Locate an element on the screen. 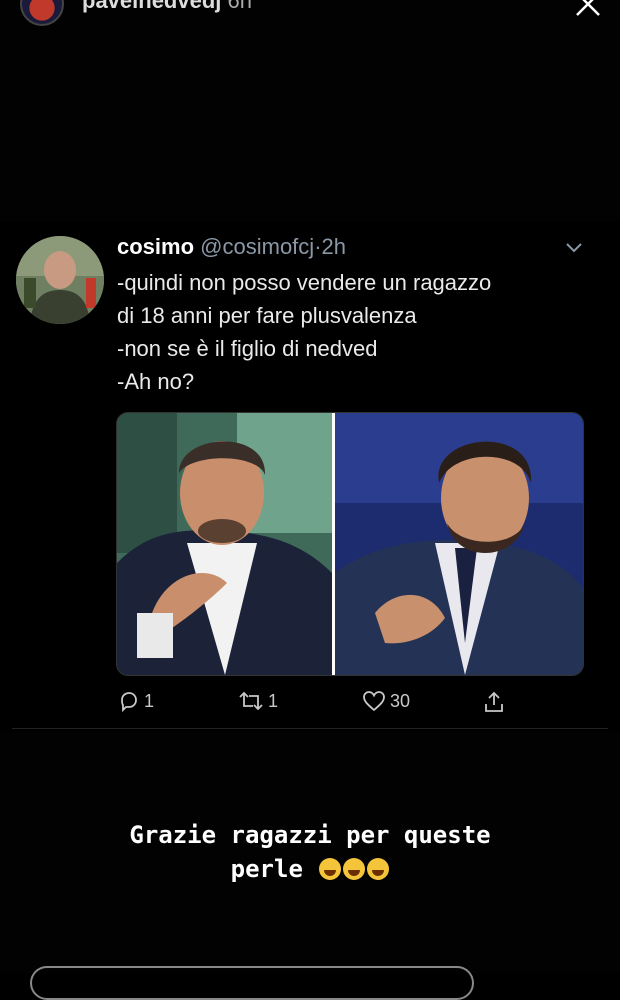  story-username-line: pavelnedvedj 6h is located at coordinates (167, 7).